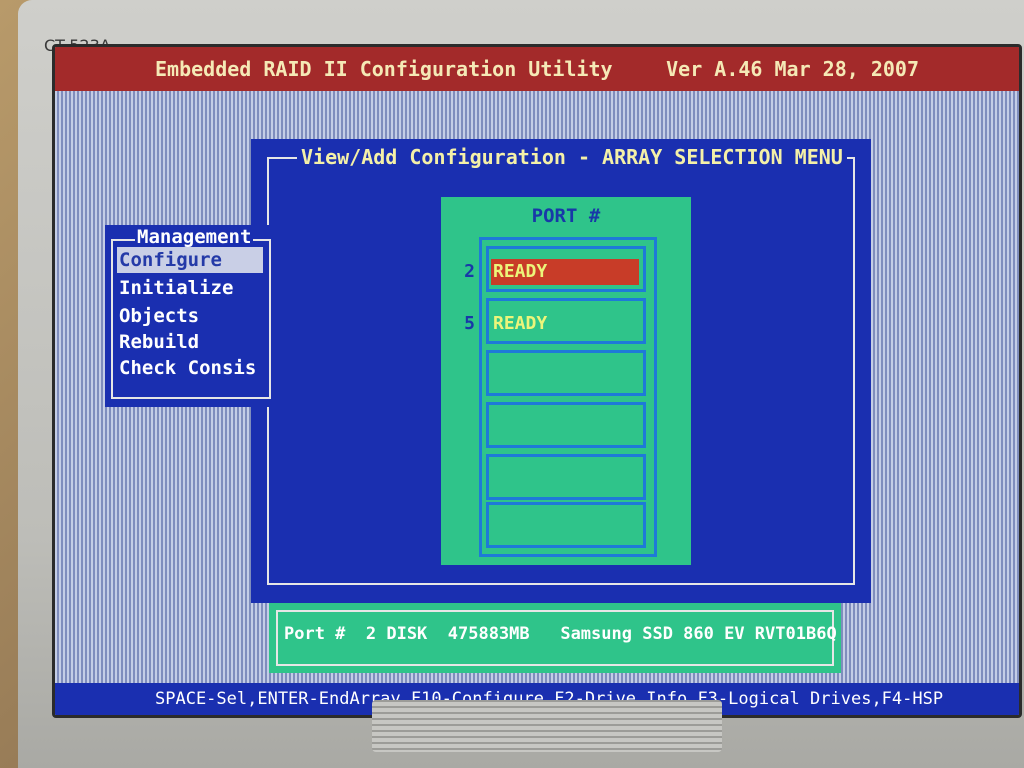 Image resolution: width=1024 pixels, height=768 pixels. I want to click on port-slot-1: 2 READY, so click(555, 269).